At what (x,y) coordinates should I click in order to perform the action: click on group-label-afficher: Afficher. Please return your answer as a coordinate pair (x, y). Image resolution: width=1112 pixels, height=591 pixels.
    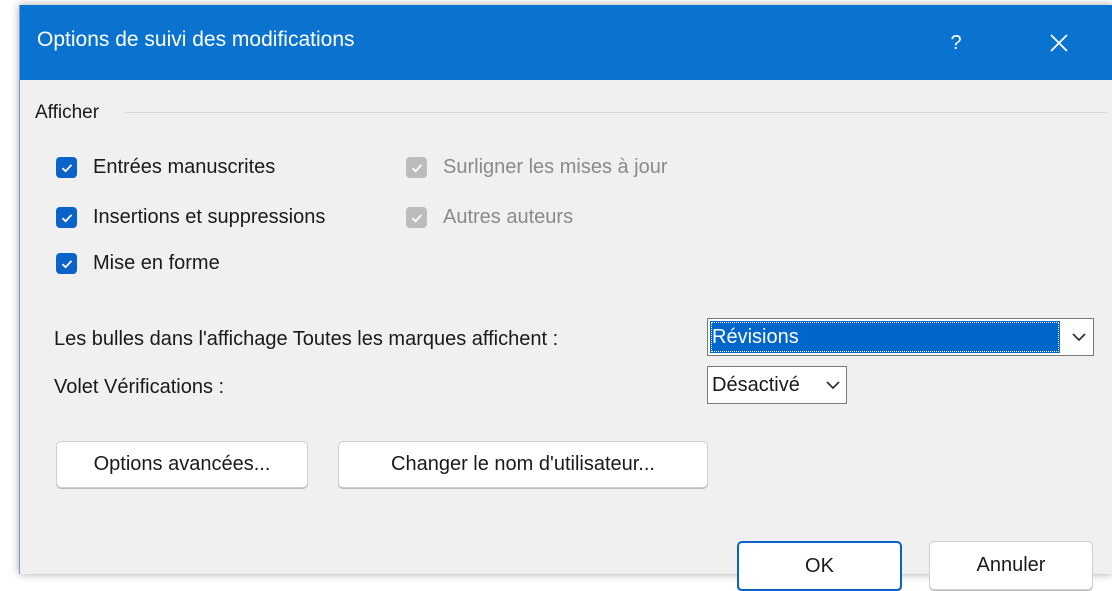
    Looking at the image, I should click on (67, 112).